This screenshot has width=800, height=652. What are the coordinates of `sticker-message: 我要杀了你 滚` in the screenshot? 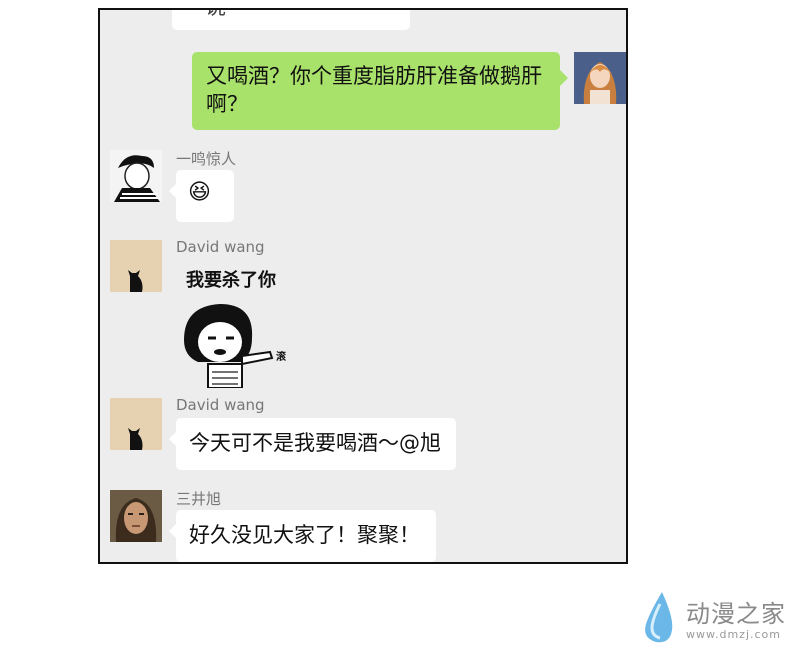 It's located at (246, 325).